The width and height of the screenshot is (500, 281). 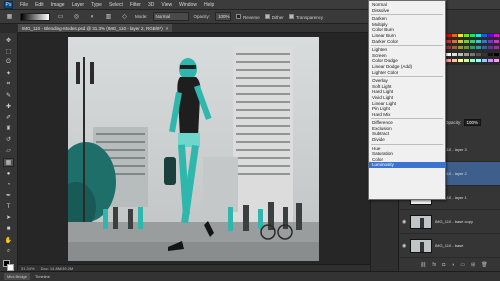 What do you see at coordinates (277, 17) in the screenshot?
I see `dither-label: Dither` at bounding box center [277, 17].